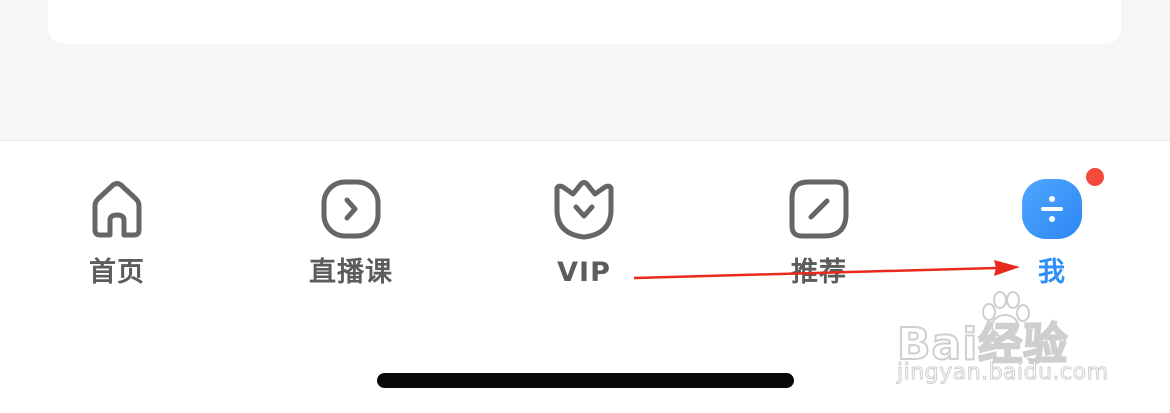  I want to click on tab-home: 首页, so click(117, 236).